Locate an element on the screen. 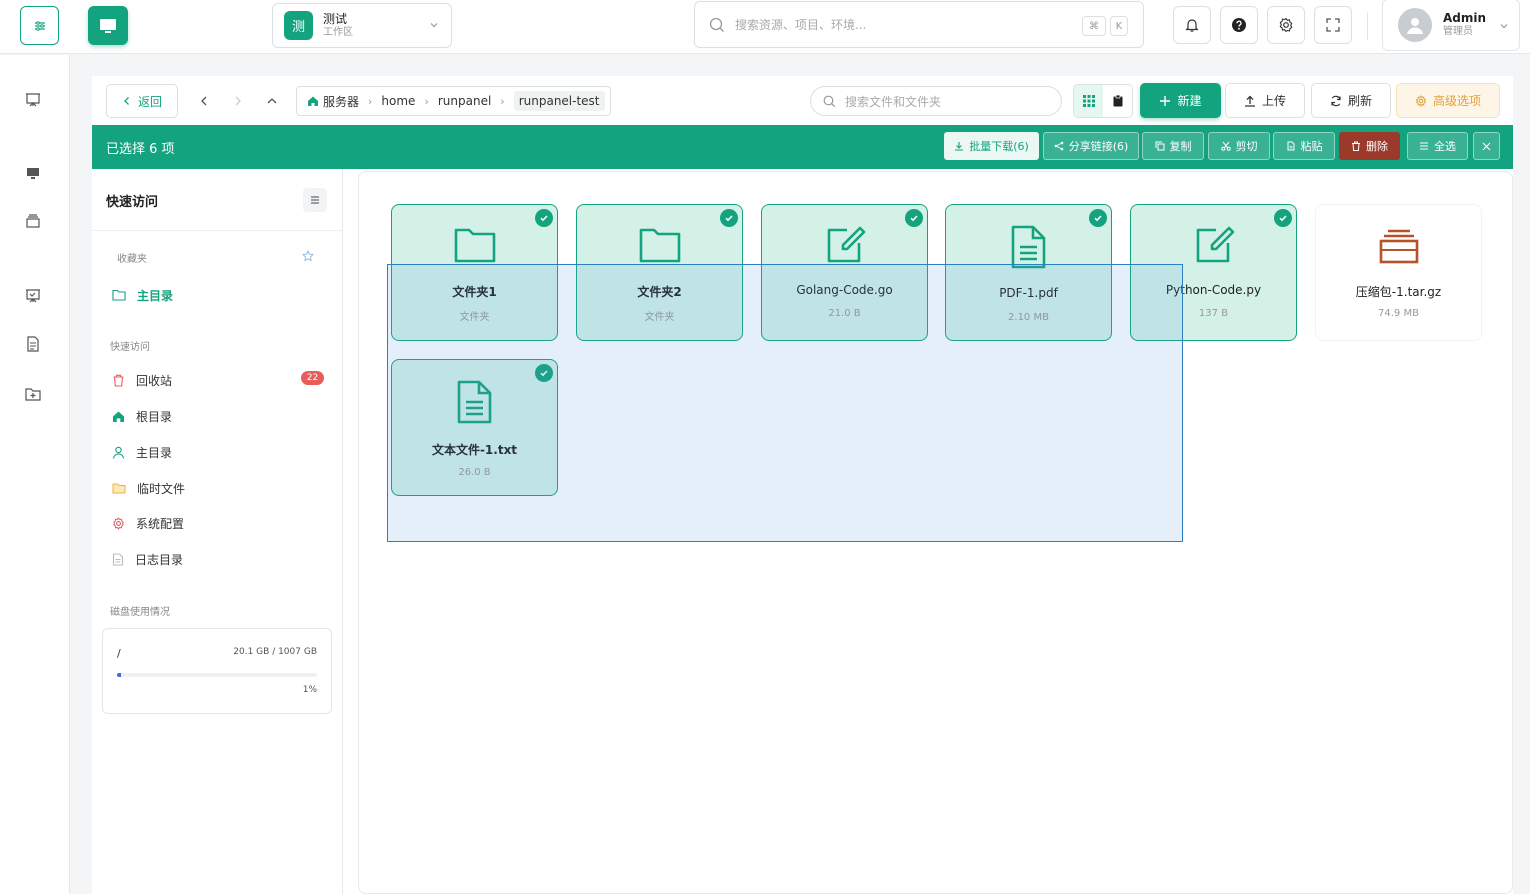 The height and width of the screenshot is (894, 1530). refresh-button: 刷新 is located at coordinates (1351, 100).